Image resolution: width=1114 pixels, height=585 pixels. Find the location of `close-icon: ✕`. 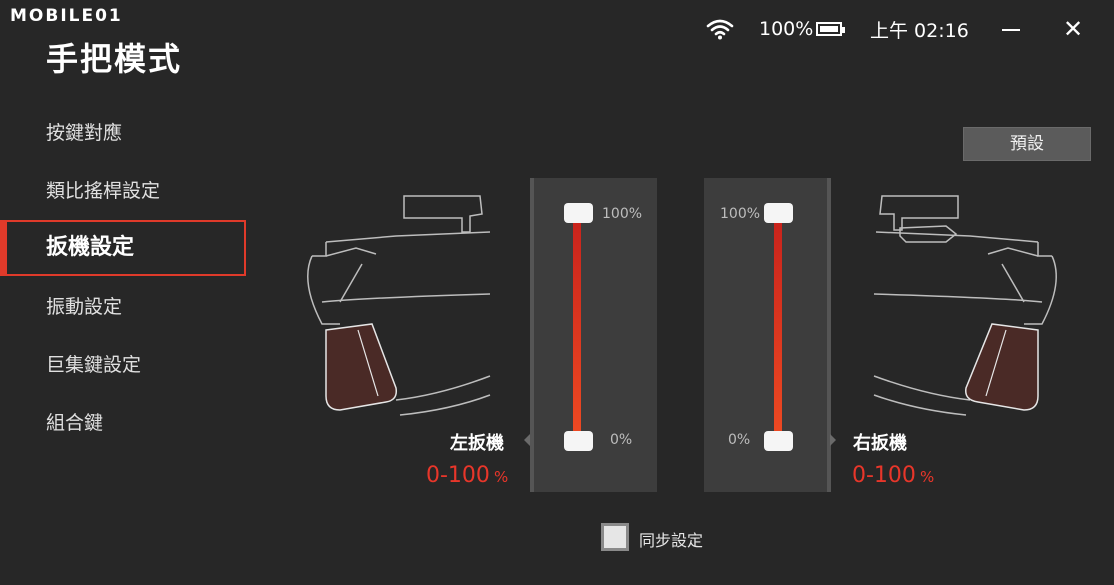

close-icon: ✕ is located at coordinates (1073, 29).